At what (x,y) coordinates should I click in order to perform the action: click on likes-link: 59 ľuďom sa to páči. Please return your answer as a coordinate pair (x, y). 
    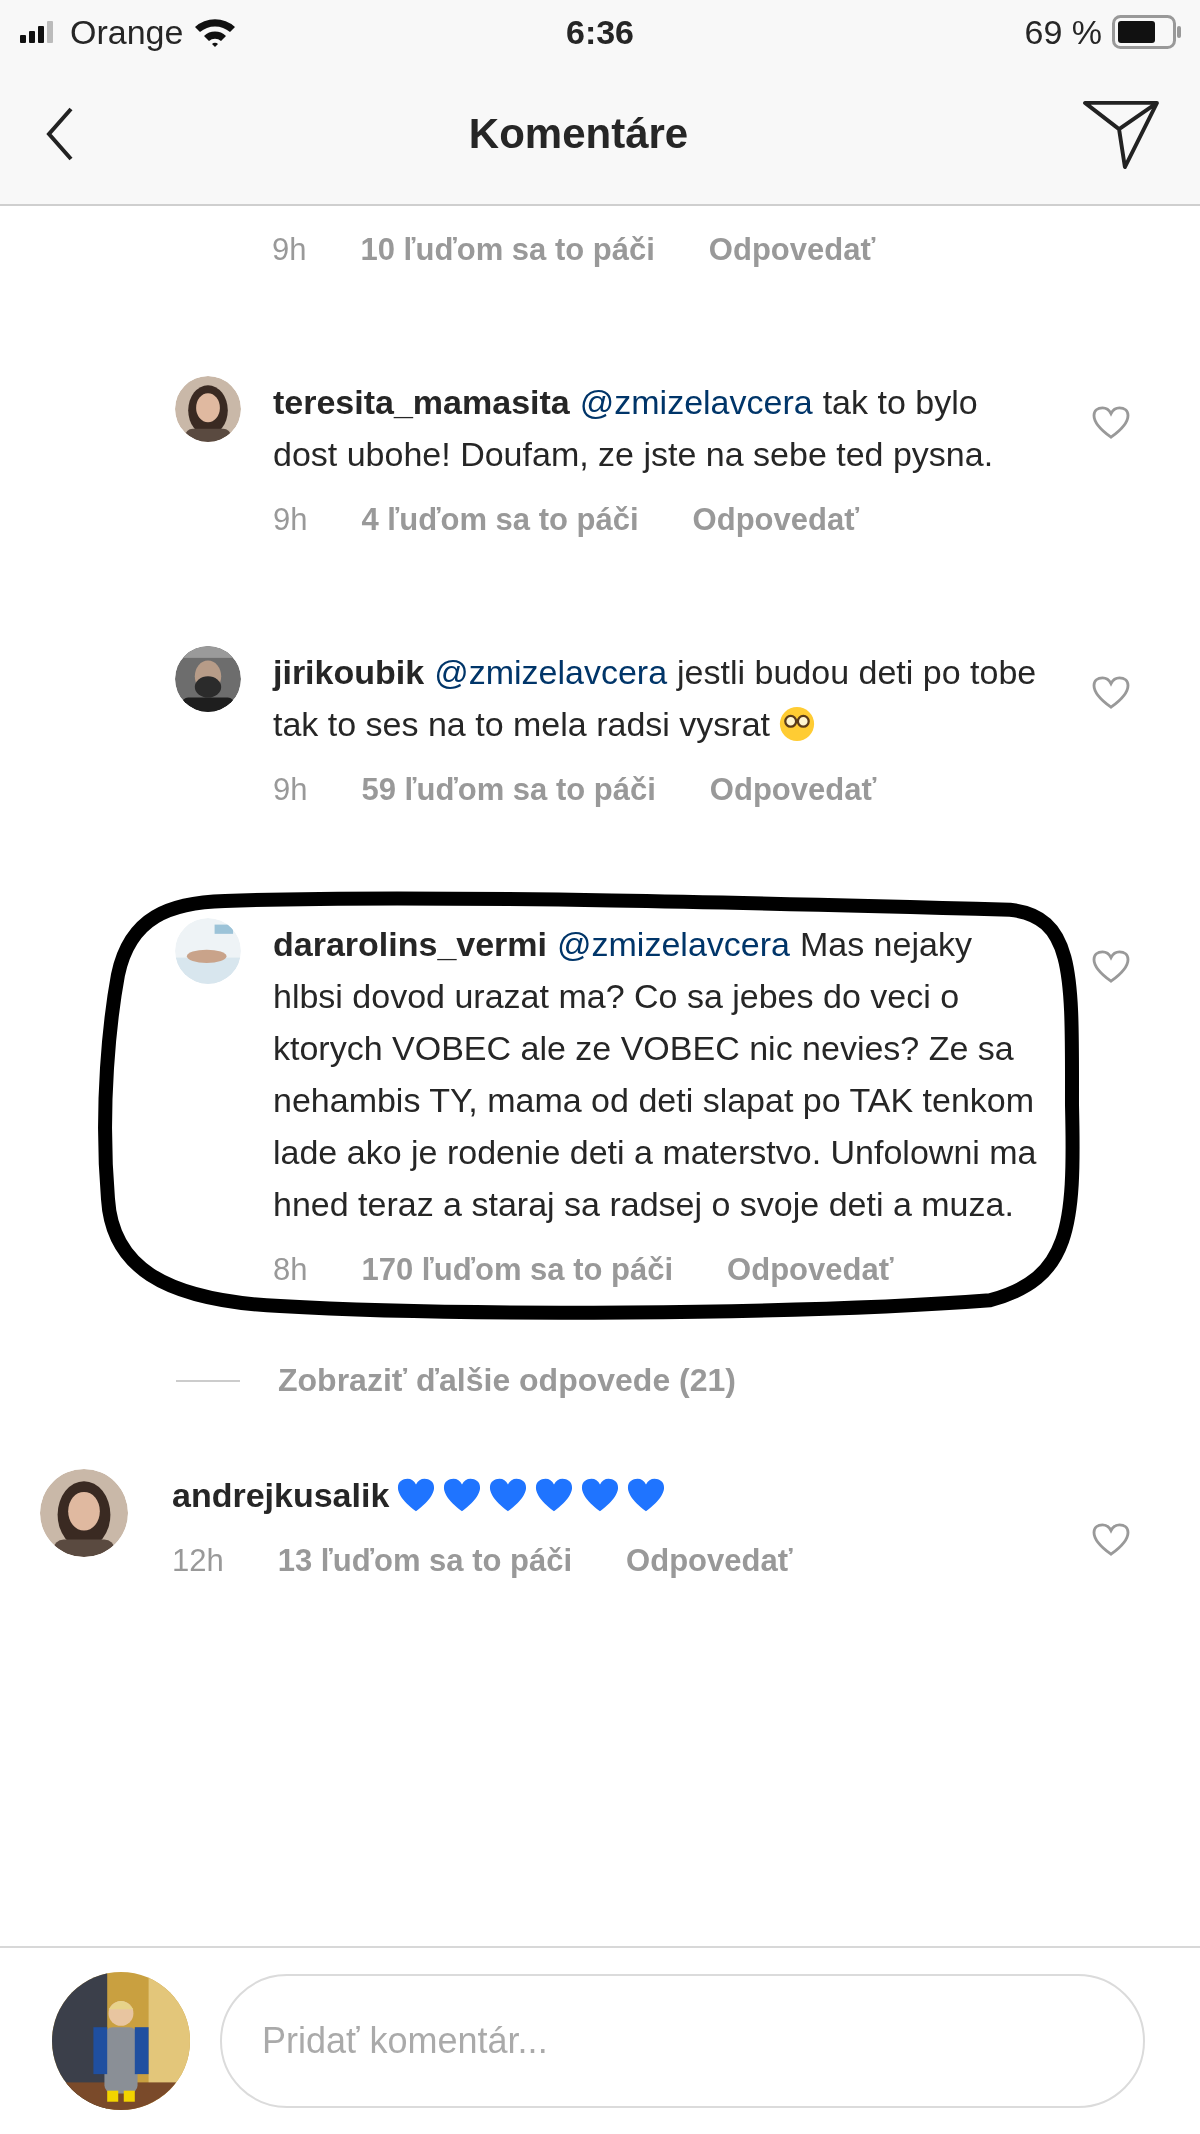
    Looking at the image, I should click on (508, 790).